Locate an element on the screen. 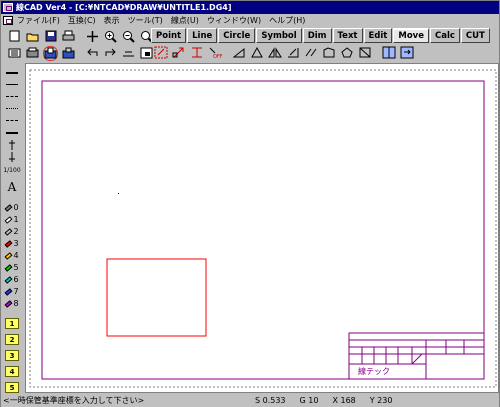  tab-move: Move is located at coordinates (411, 35).